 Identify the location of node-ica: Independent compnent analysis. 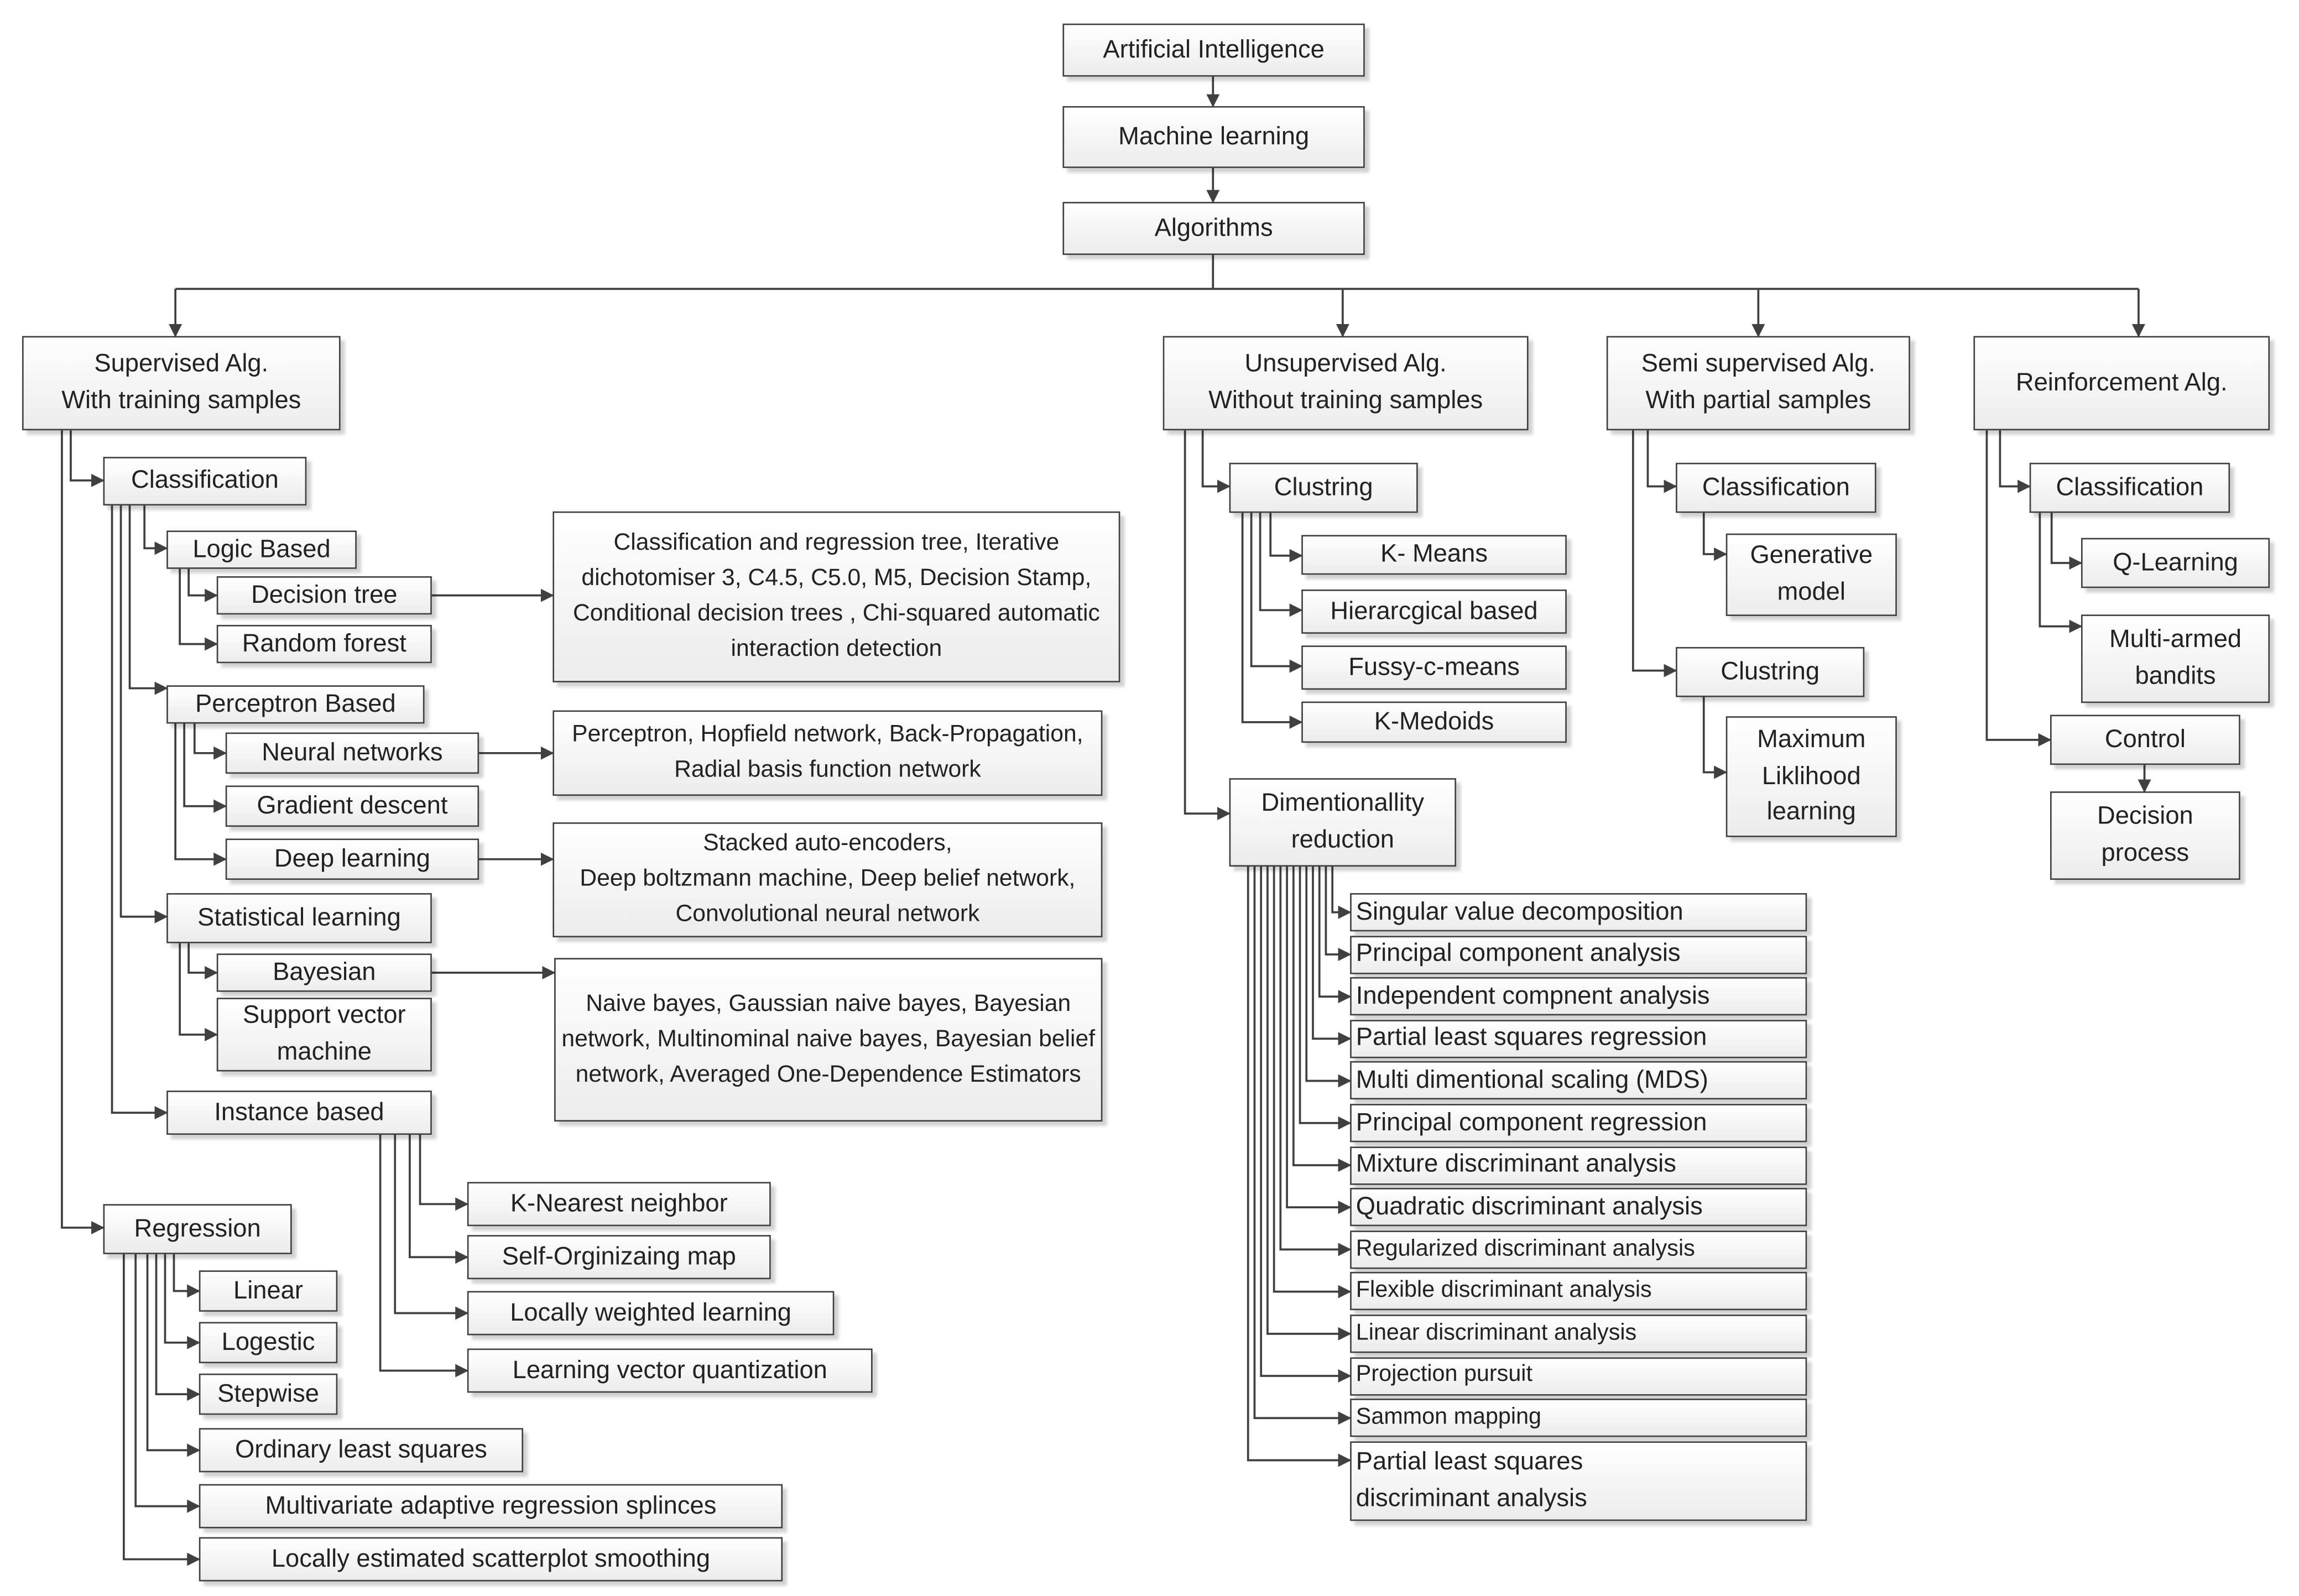
(1578, 996).